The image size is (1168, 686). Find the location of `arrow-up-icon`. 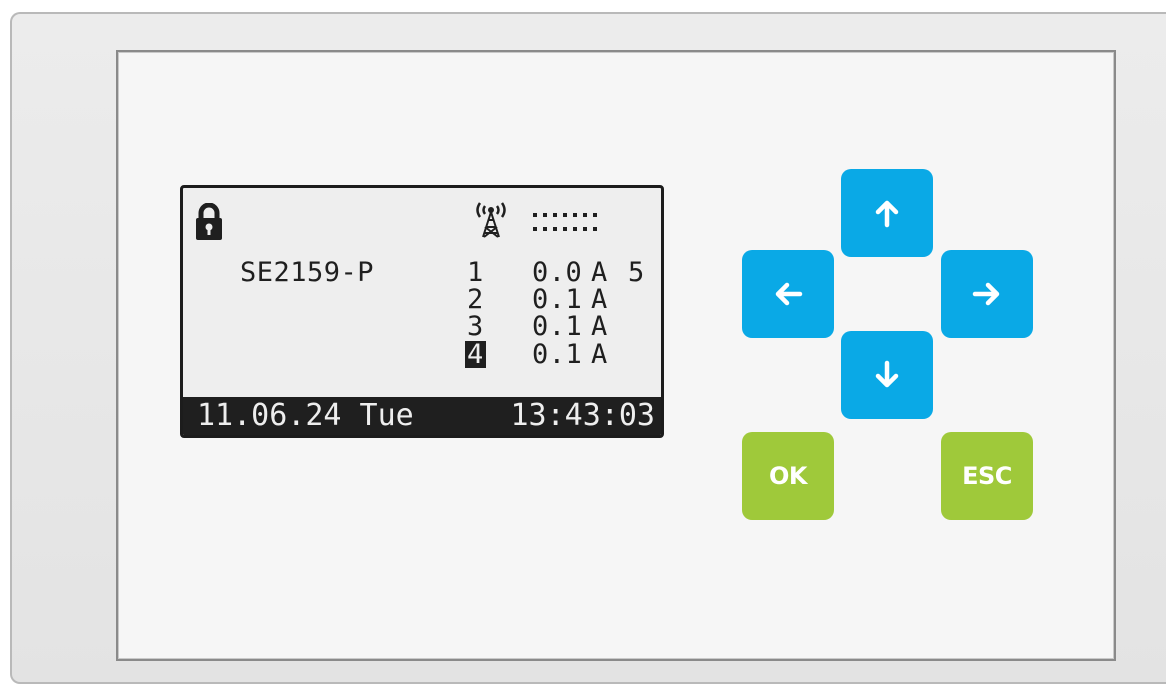

arrow-up-icon is located at coordinates (887, 214).